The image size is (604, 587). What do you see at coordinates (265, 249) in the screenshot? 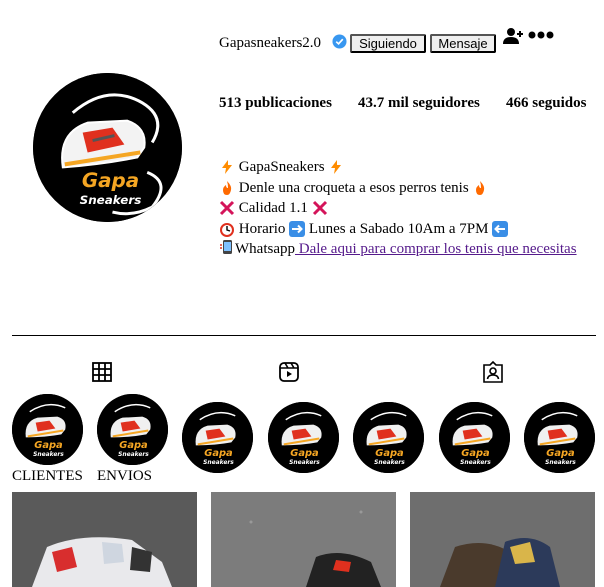
I see `bio-whatsapp-label: Whatsapp` at bounding box center [265, 249].